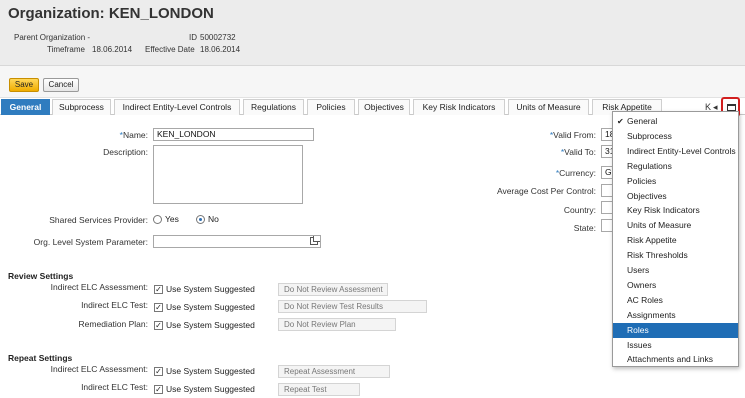  What do you see at coordinates (575, 173) in the screenshot?
I see `currency-label: *Currency:` at bounding box center [575, 173].